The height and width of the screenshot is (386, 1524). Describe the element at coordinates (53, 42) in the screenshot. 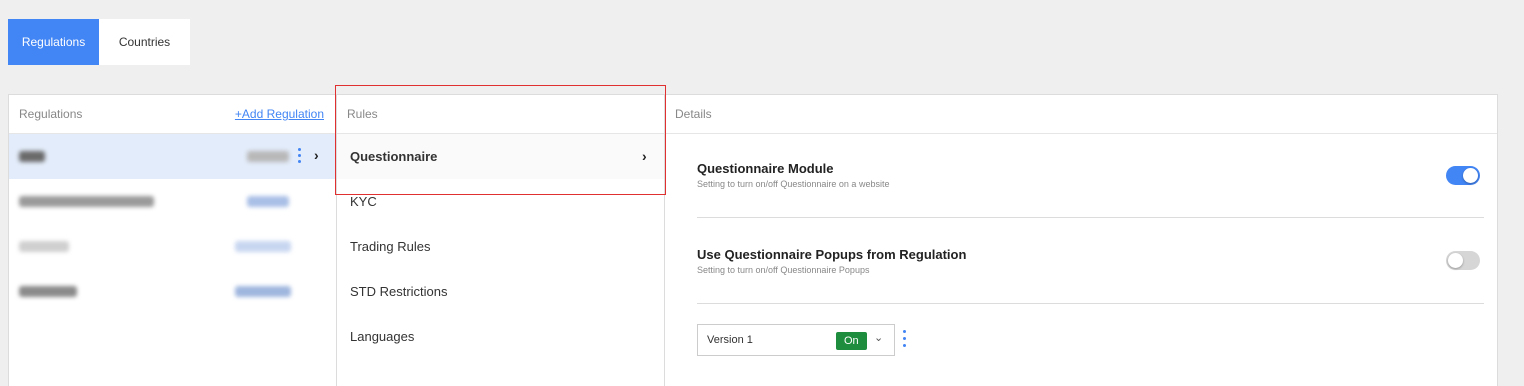

I see `tab-regulations: Regulations` at that location.